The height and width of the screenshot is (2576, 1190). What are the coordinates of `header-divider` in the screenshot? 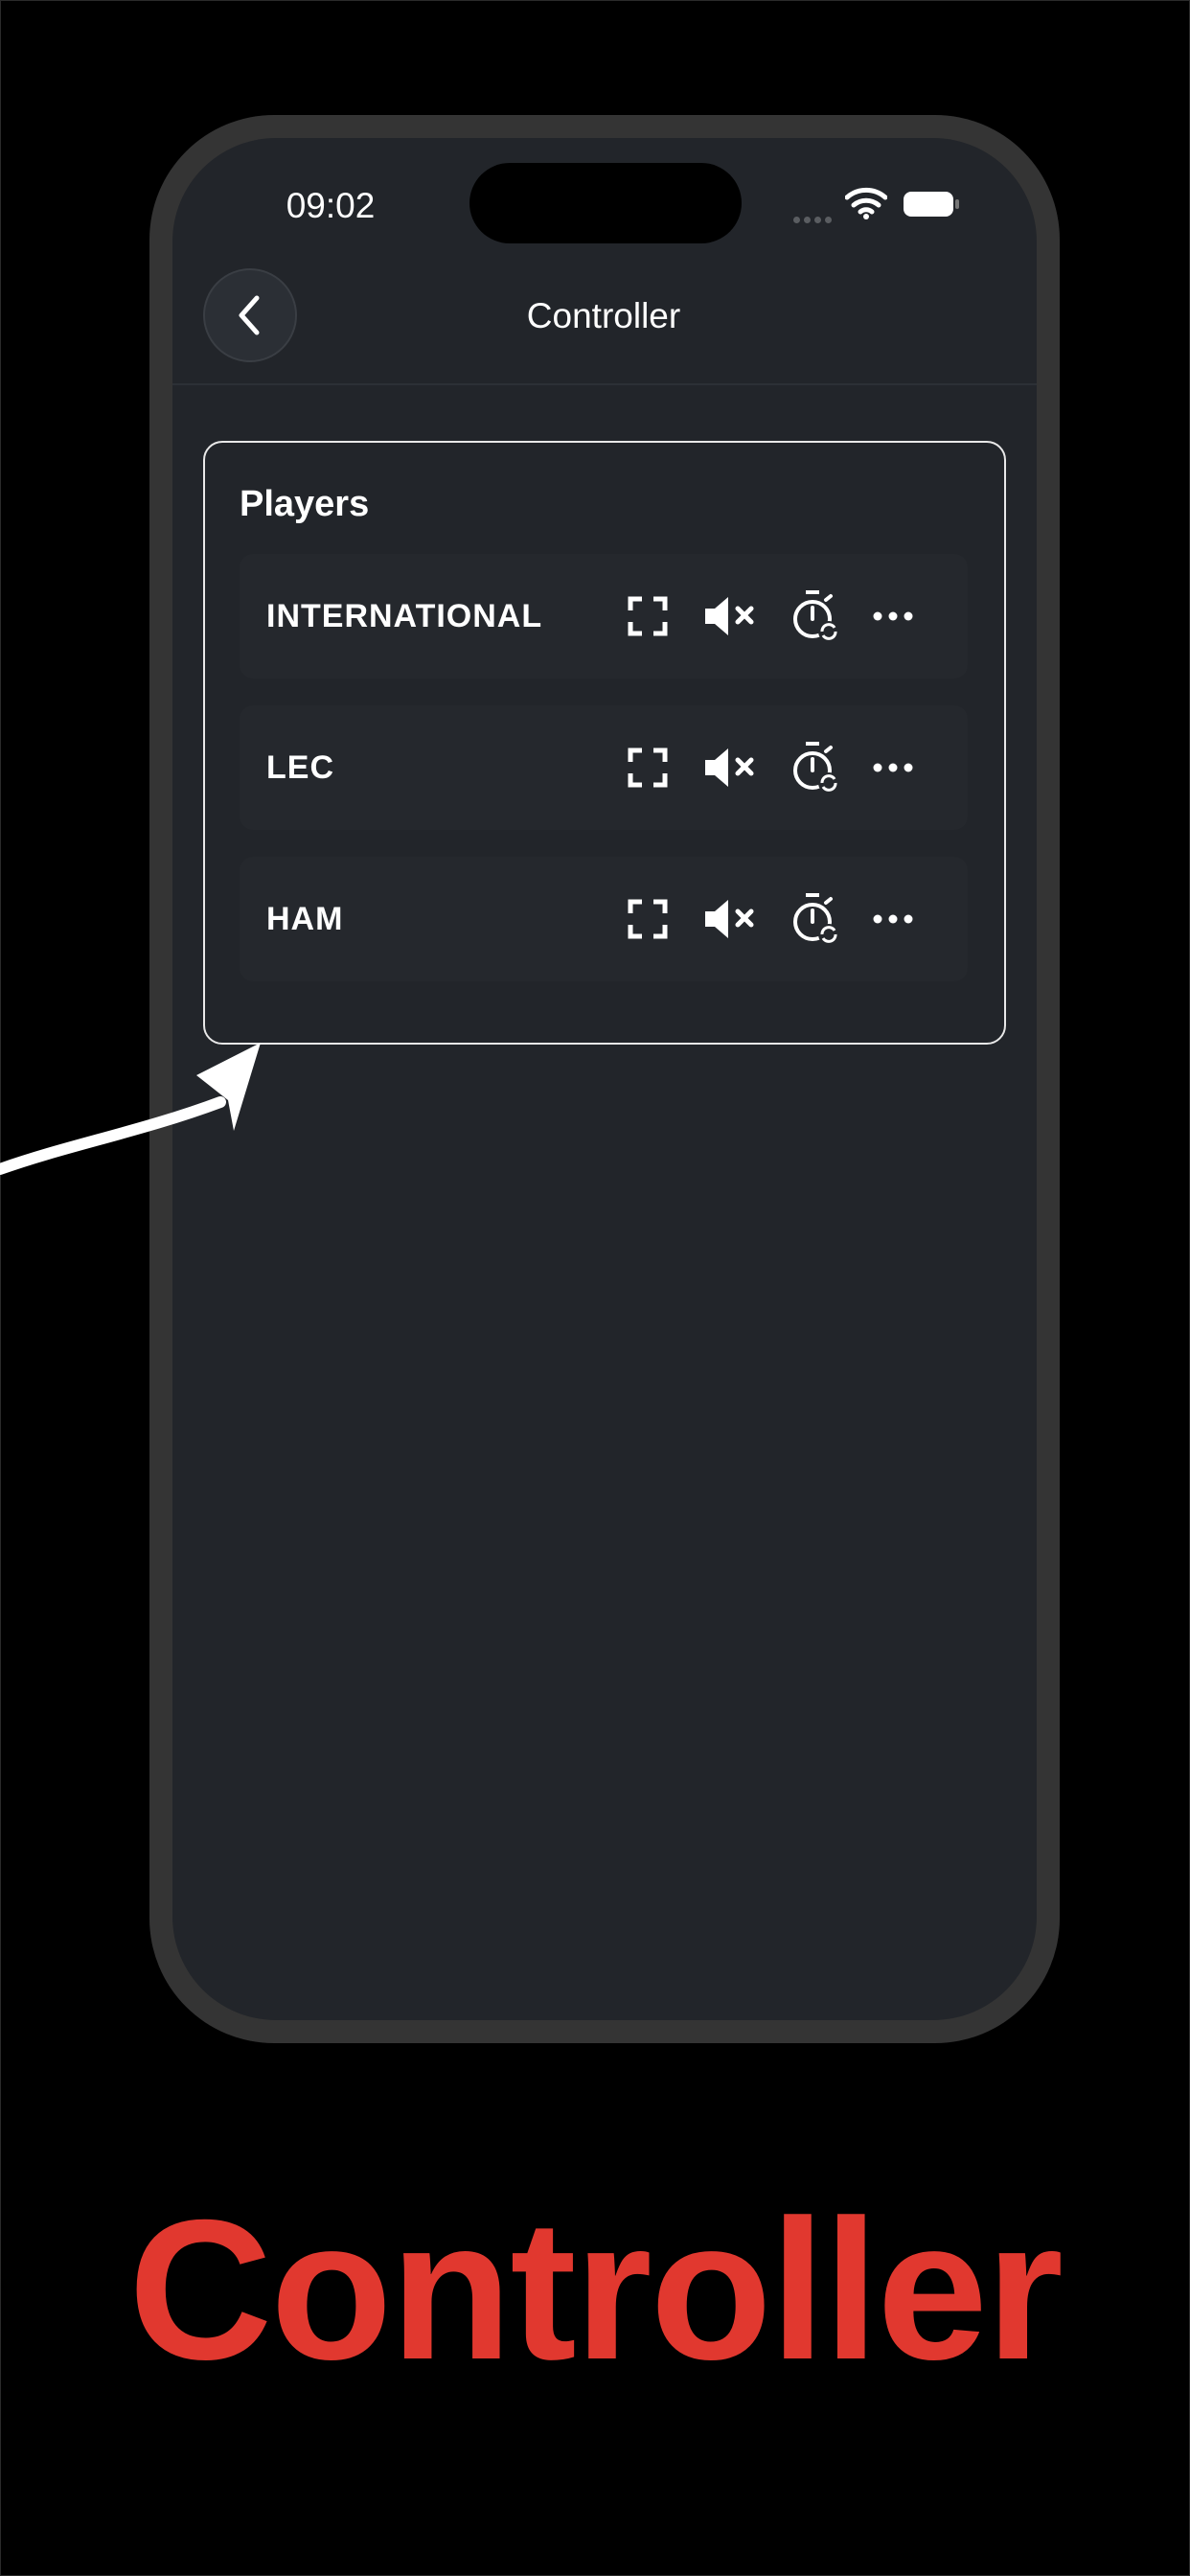 It's located at (605, 384).